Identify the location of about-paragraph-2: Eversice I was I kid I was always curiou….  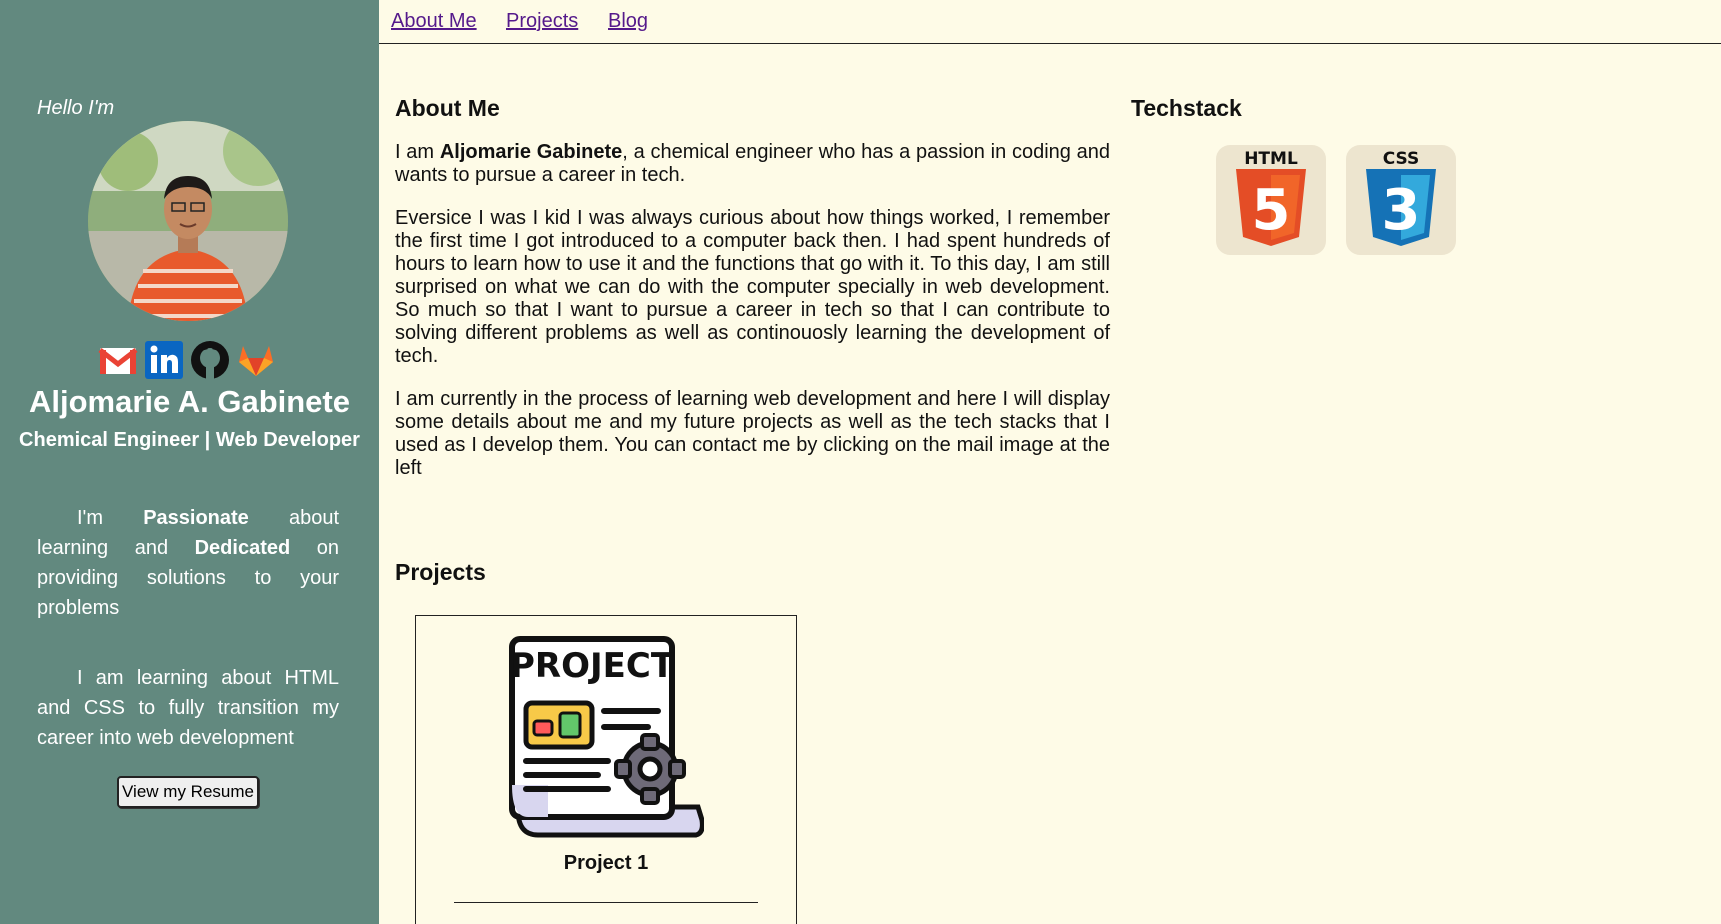
(752, 287).